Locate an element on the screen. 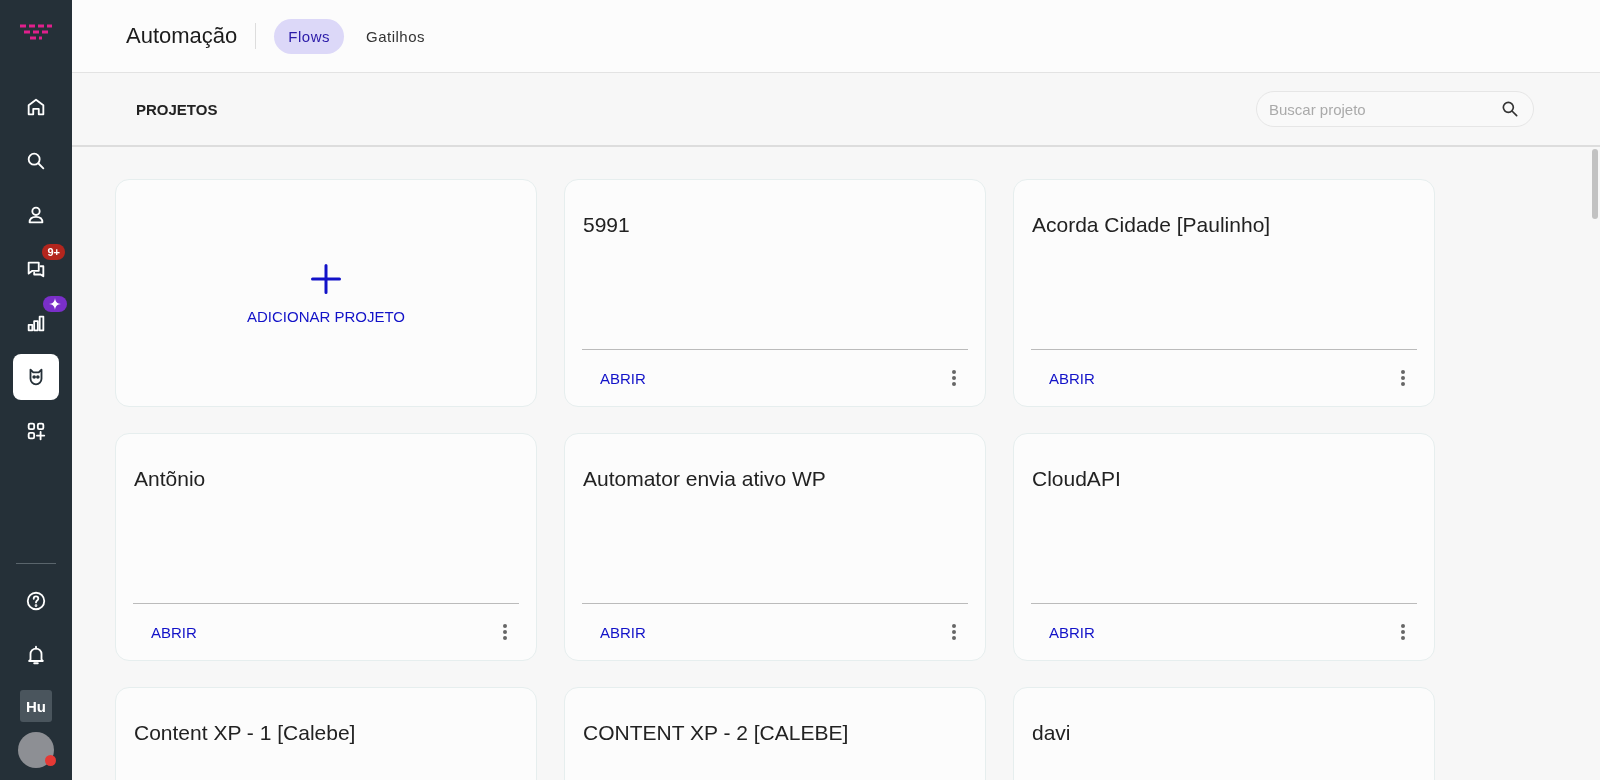  search-field: Buscar projeto is located at coordinates (1395, 109).